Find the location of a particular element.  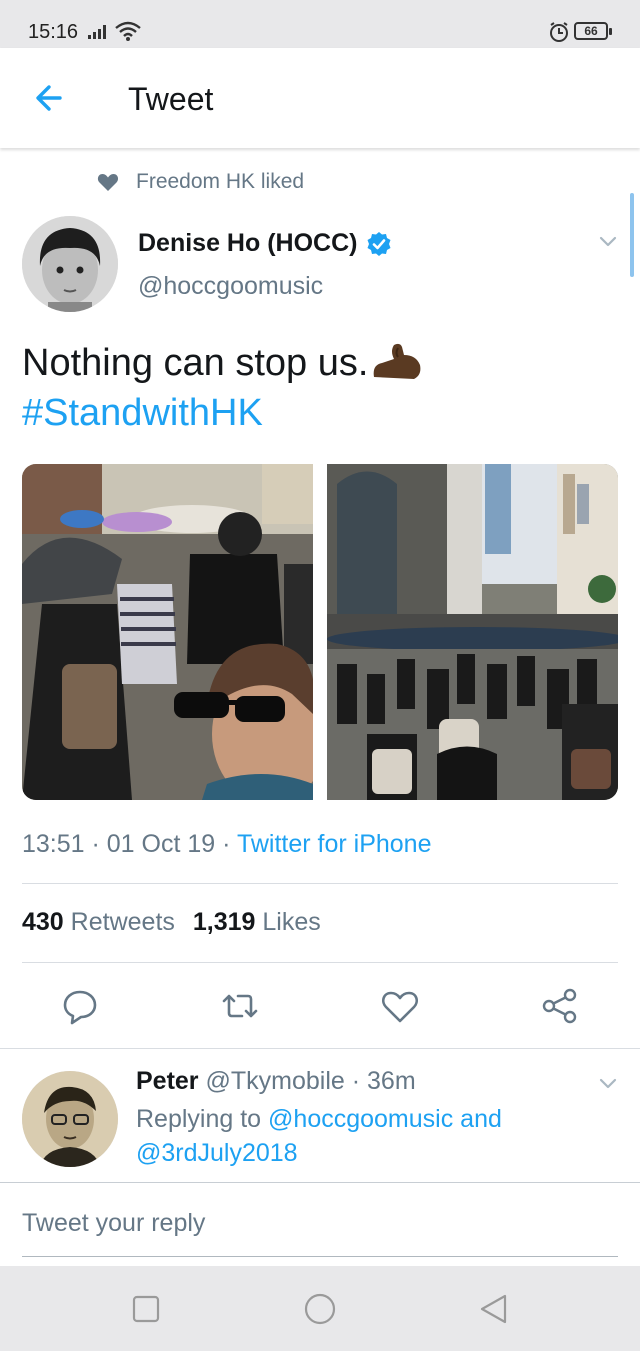

avatar is located at coordinates (70, 264).